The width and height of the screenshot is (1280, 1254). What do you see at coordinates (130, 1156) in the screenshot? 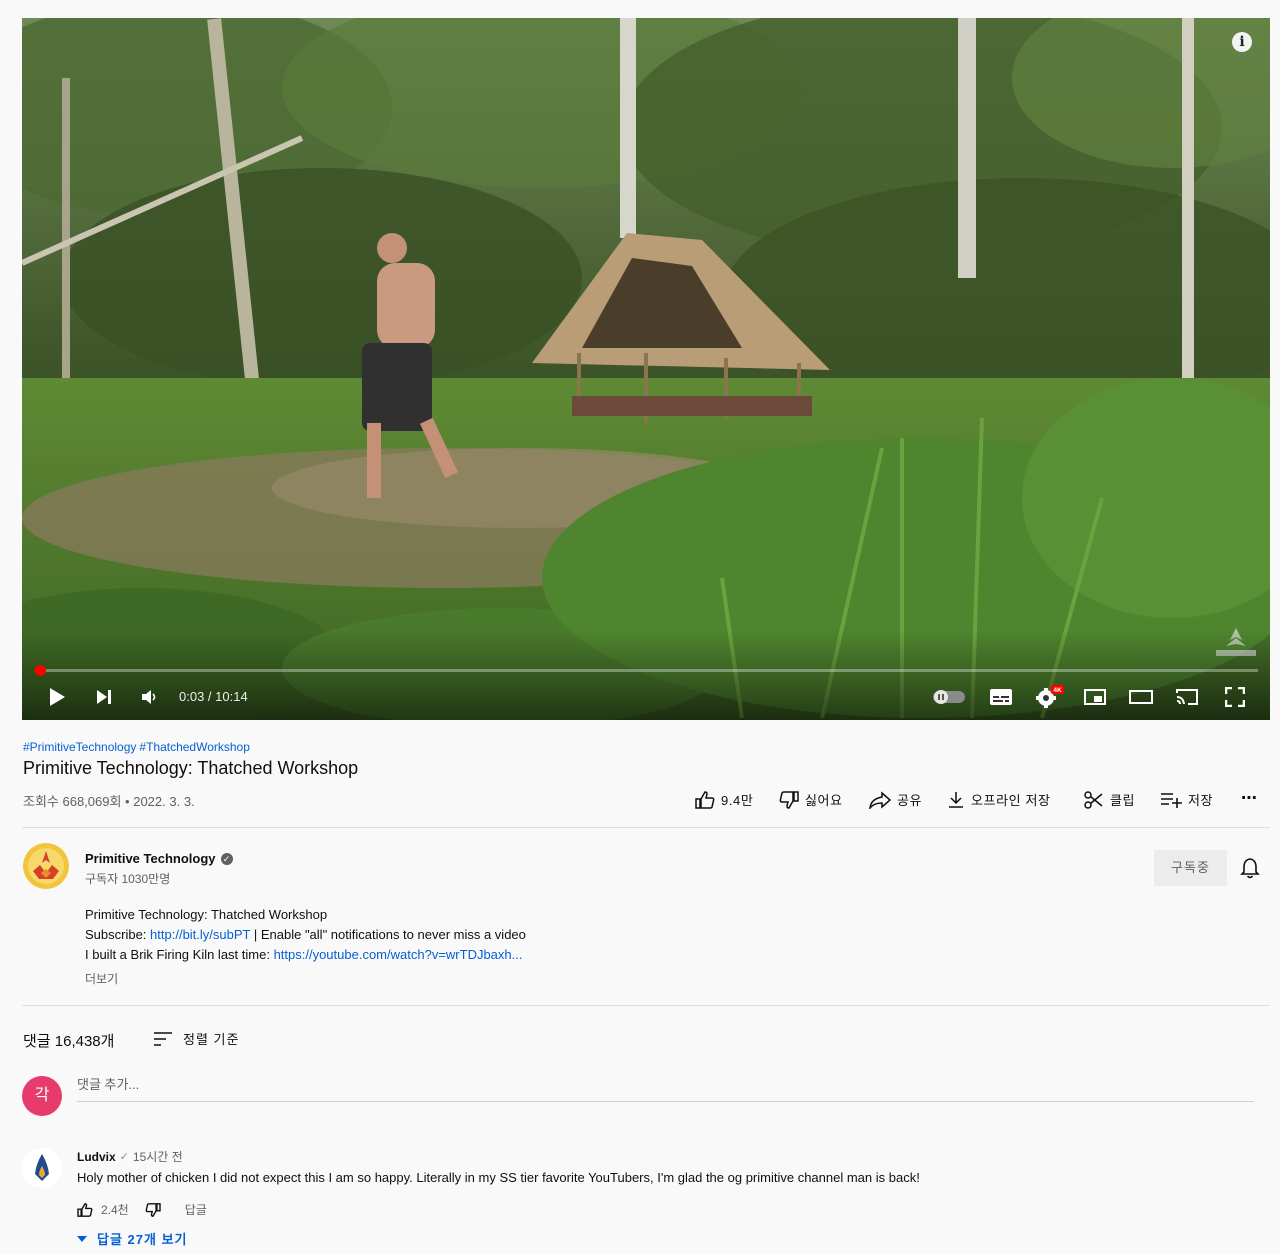
I see `comment-header: Ludvix ✓ 15시간 전` at bounding box center [130, 1156].